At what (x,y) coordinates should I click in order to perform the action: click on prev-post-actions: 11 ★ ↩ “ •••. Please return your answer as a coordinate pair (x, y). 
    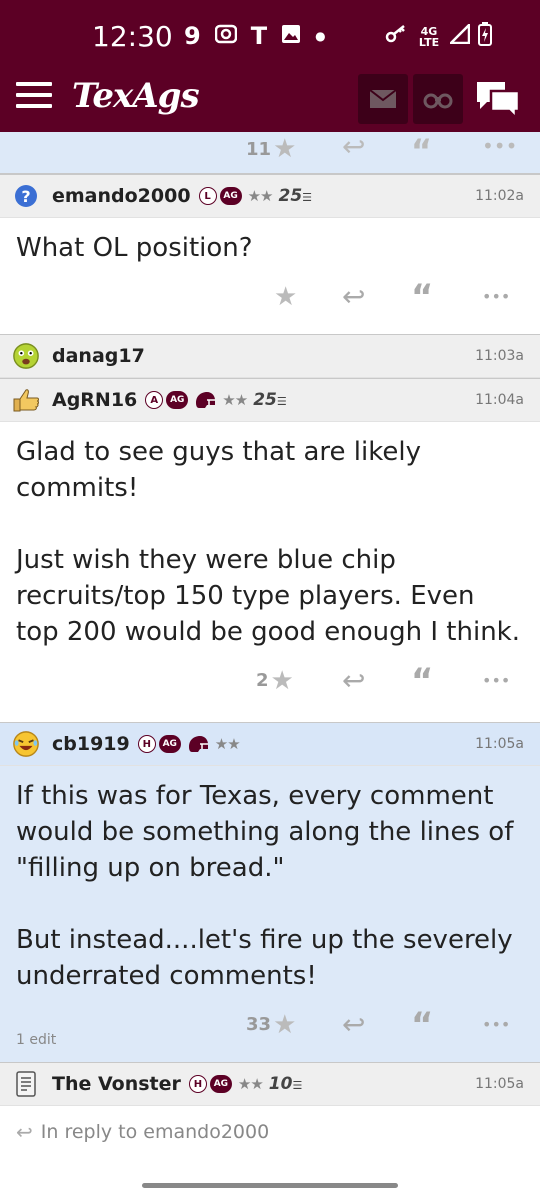
    Looking at the image, I should click on (270, 153).